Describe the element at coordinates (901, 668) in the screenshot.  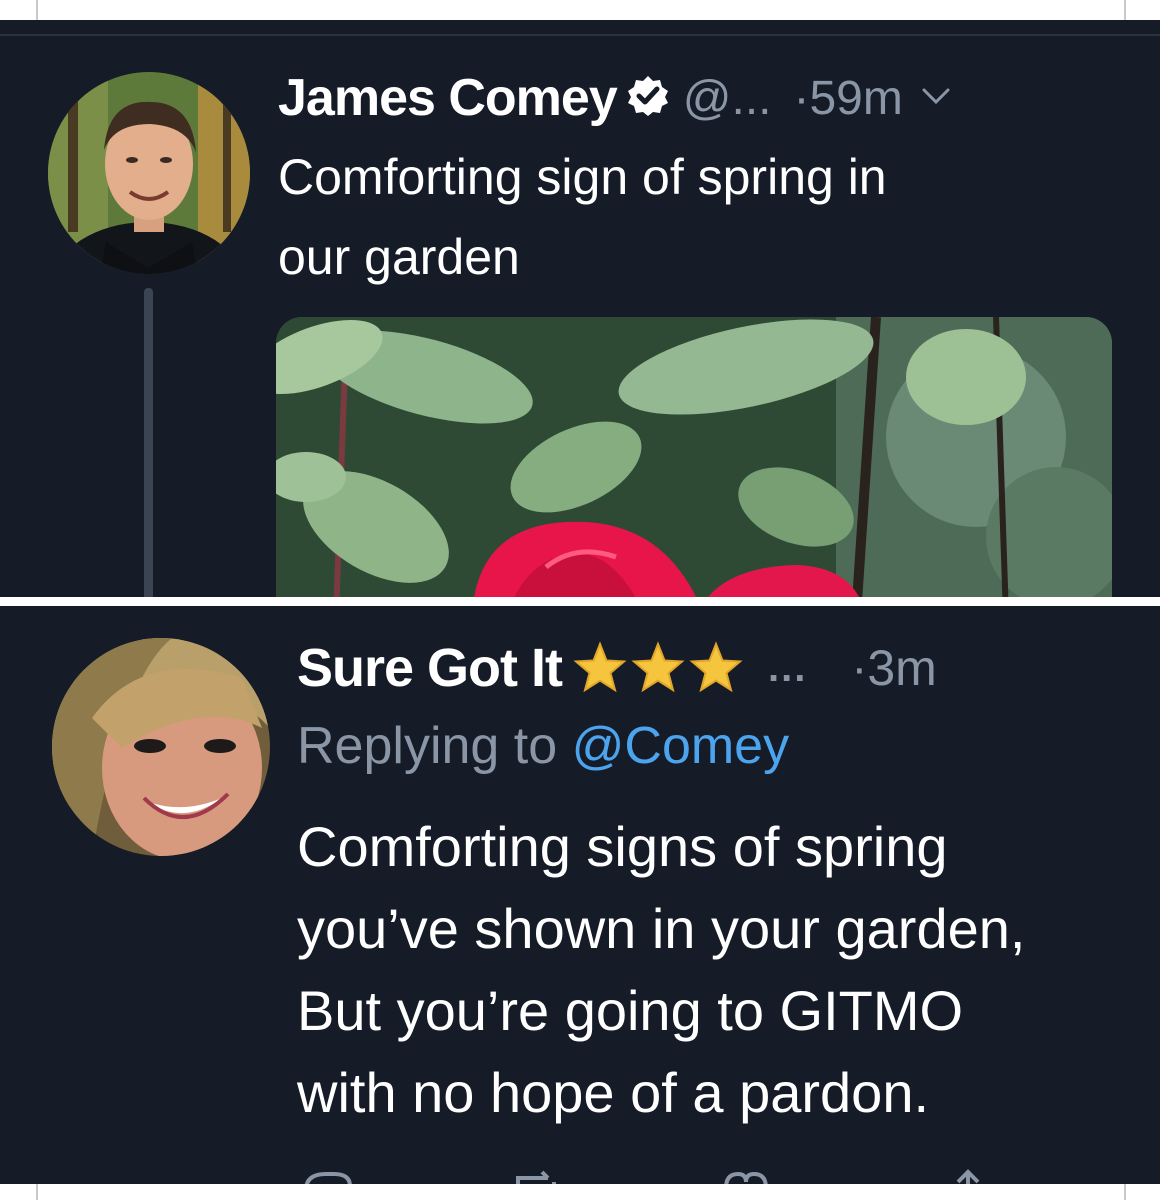
I see `reply-timestamp: 3m` at that location.